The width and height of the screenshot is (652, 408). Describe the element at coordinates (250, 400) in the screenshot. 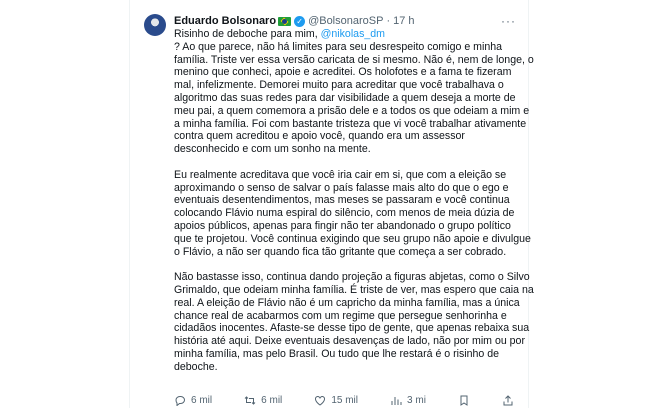

I see `repost-icon` at that location.